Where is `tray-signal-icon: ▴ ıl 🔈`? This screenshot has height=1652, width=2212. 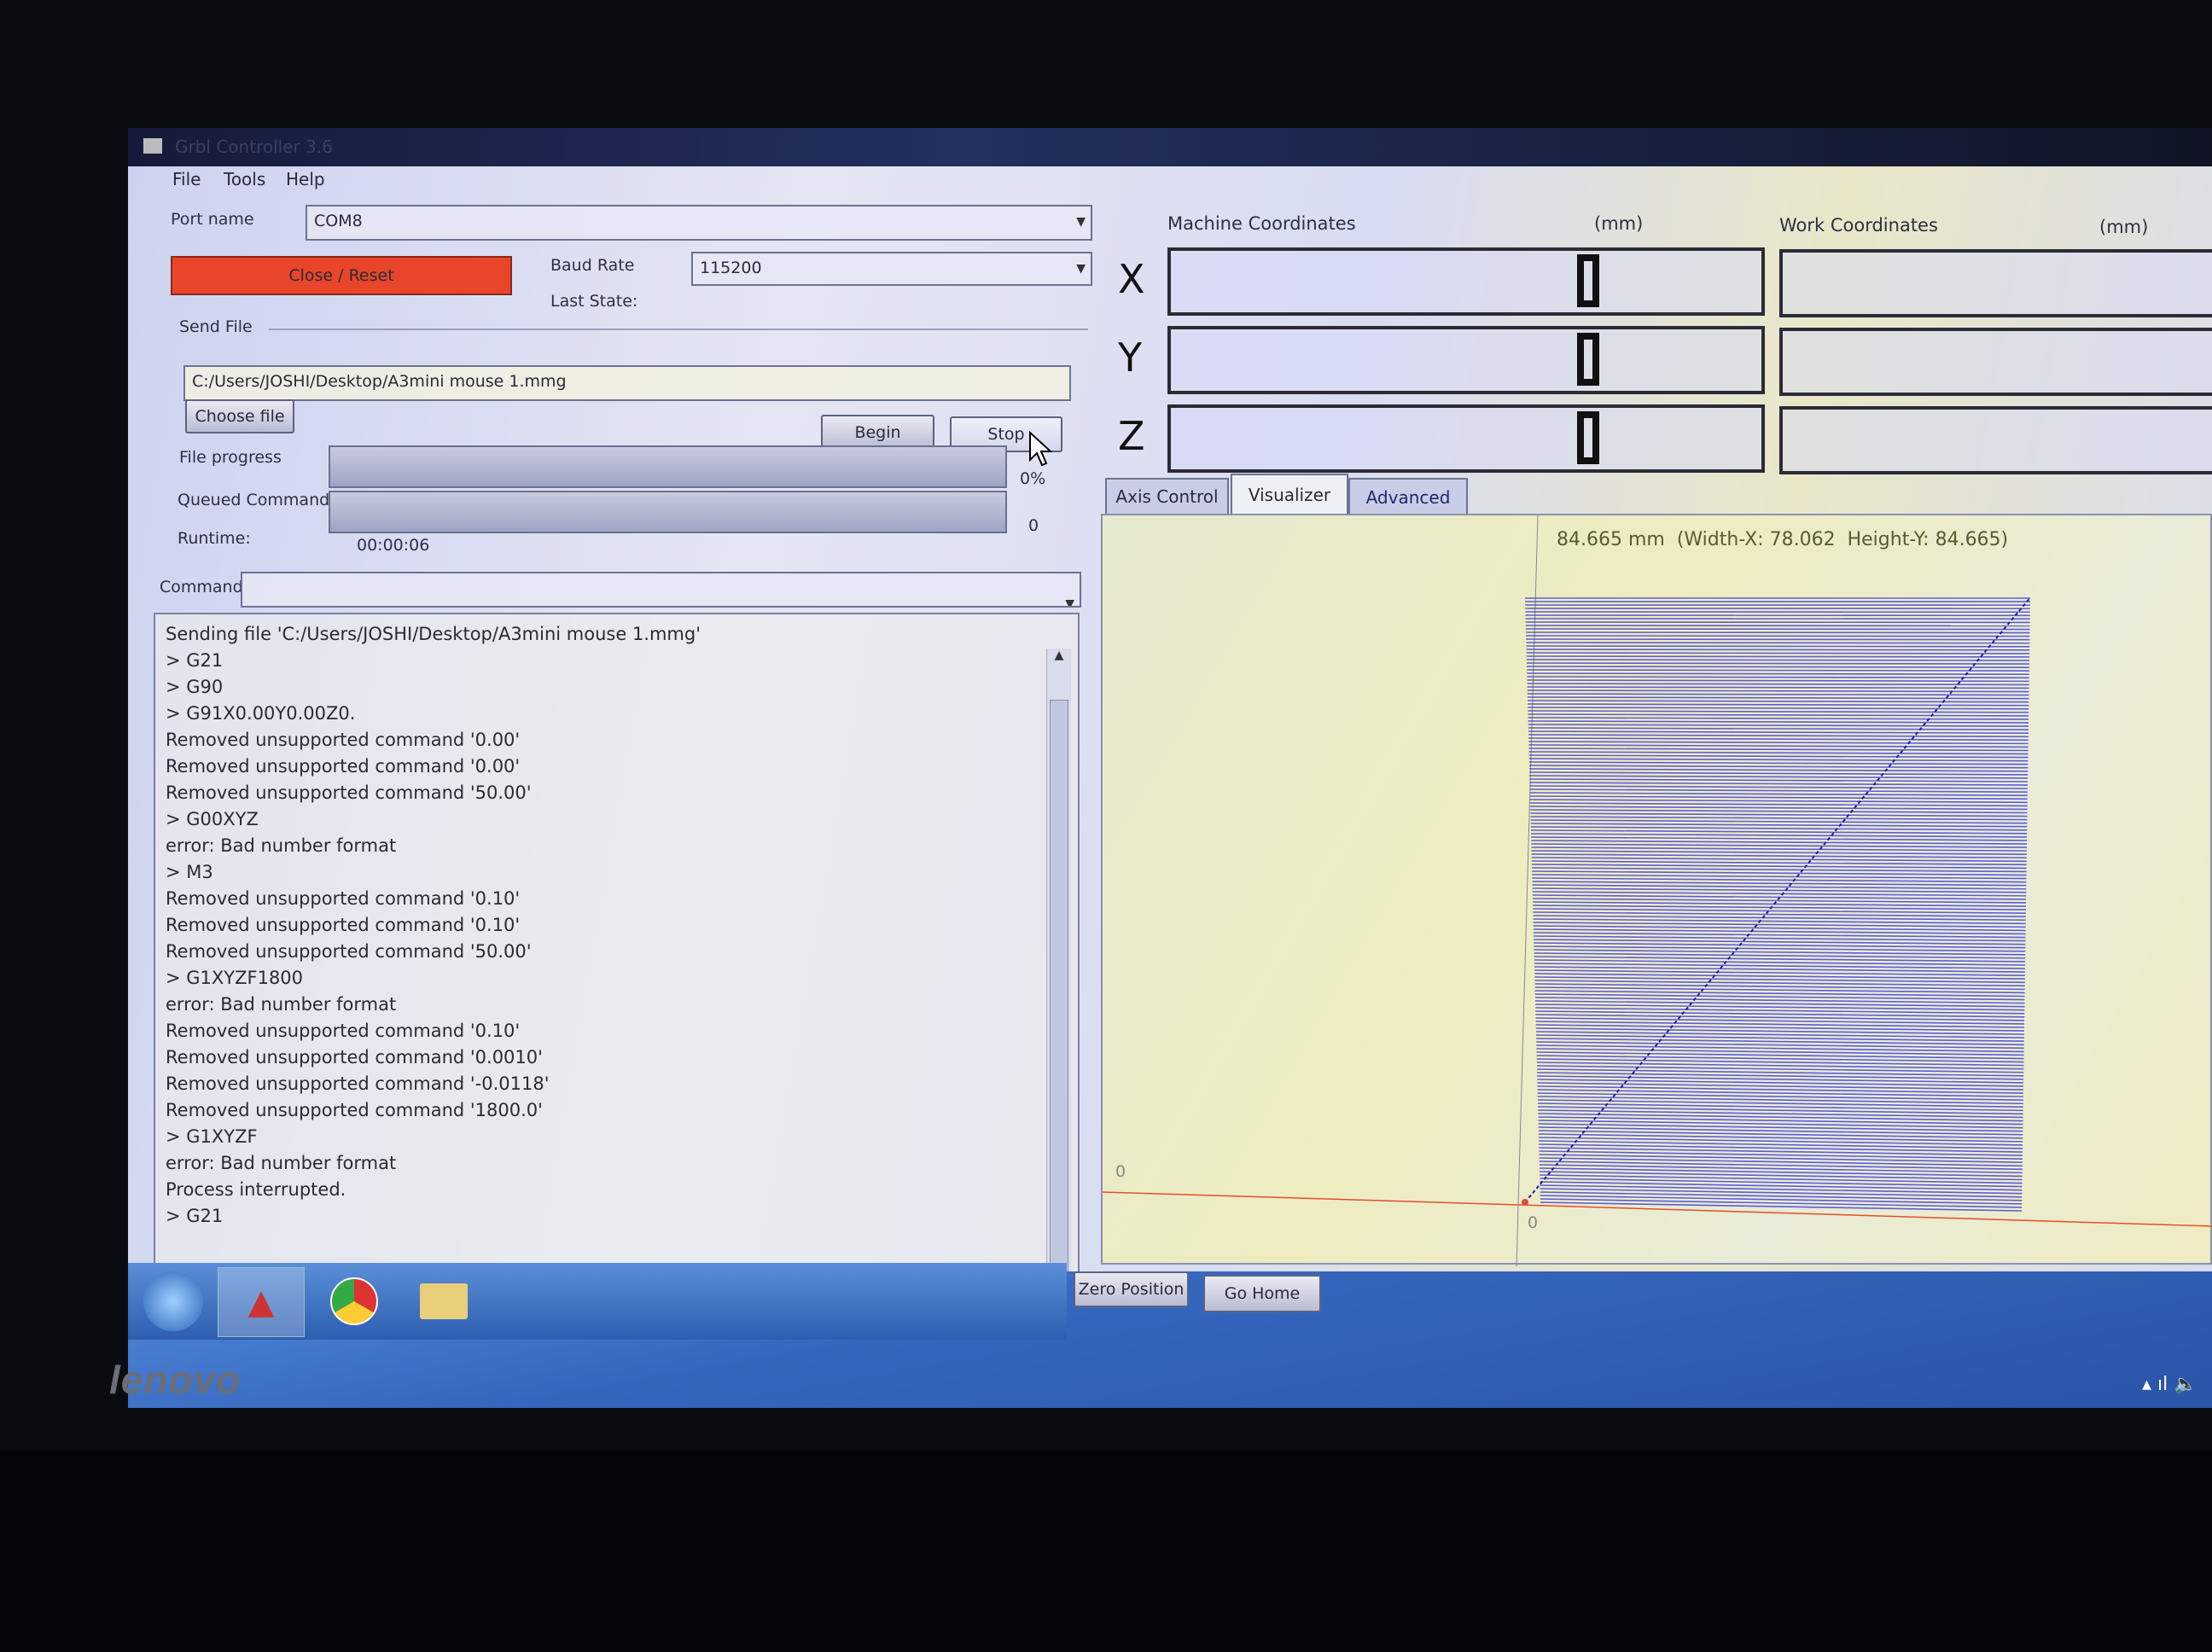
tray-signal-icon: ▴ ıl 🔈 is located at coordinates (2169, 1384).